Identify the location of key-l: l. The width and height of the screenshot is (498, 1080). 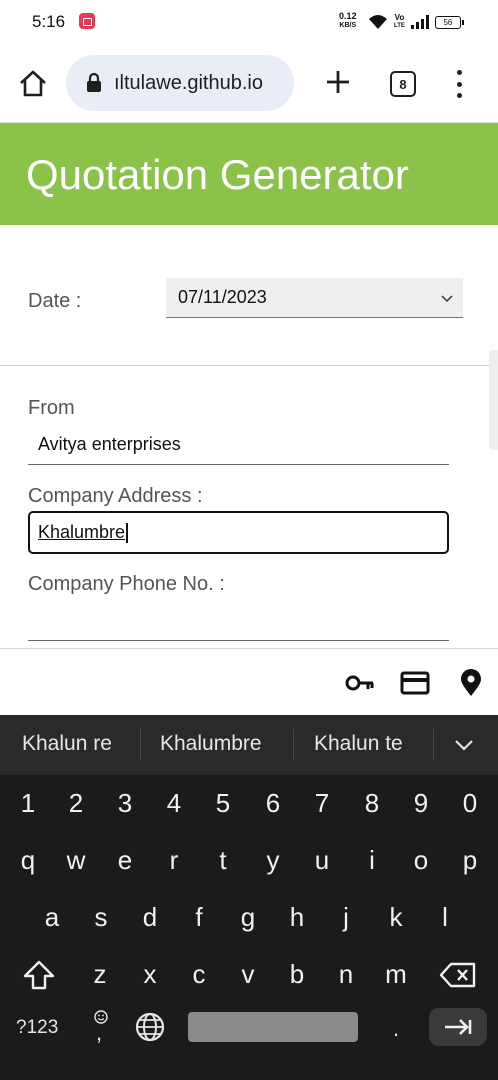
(445, 917).